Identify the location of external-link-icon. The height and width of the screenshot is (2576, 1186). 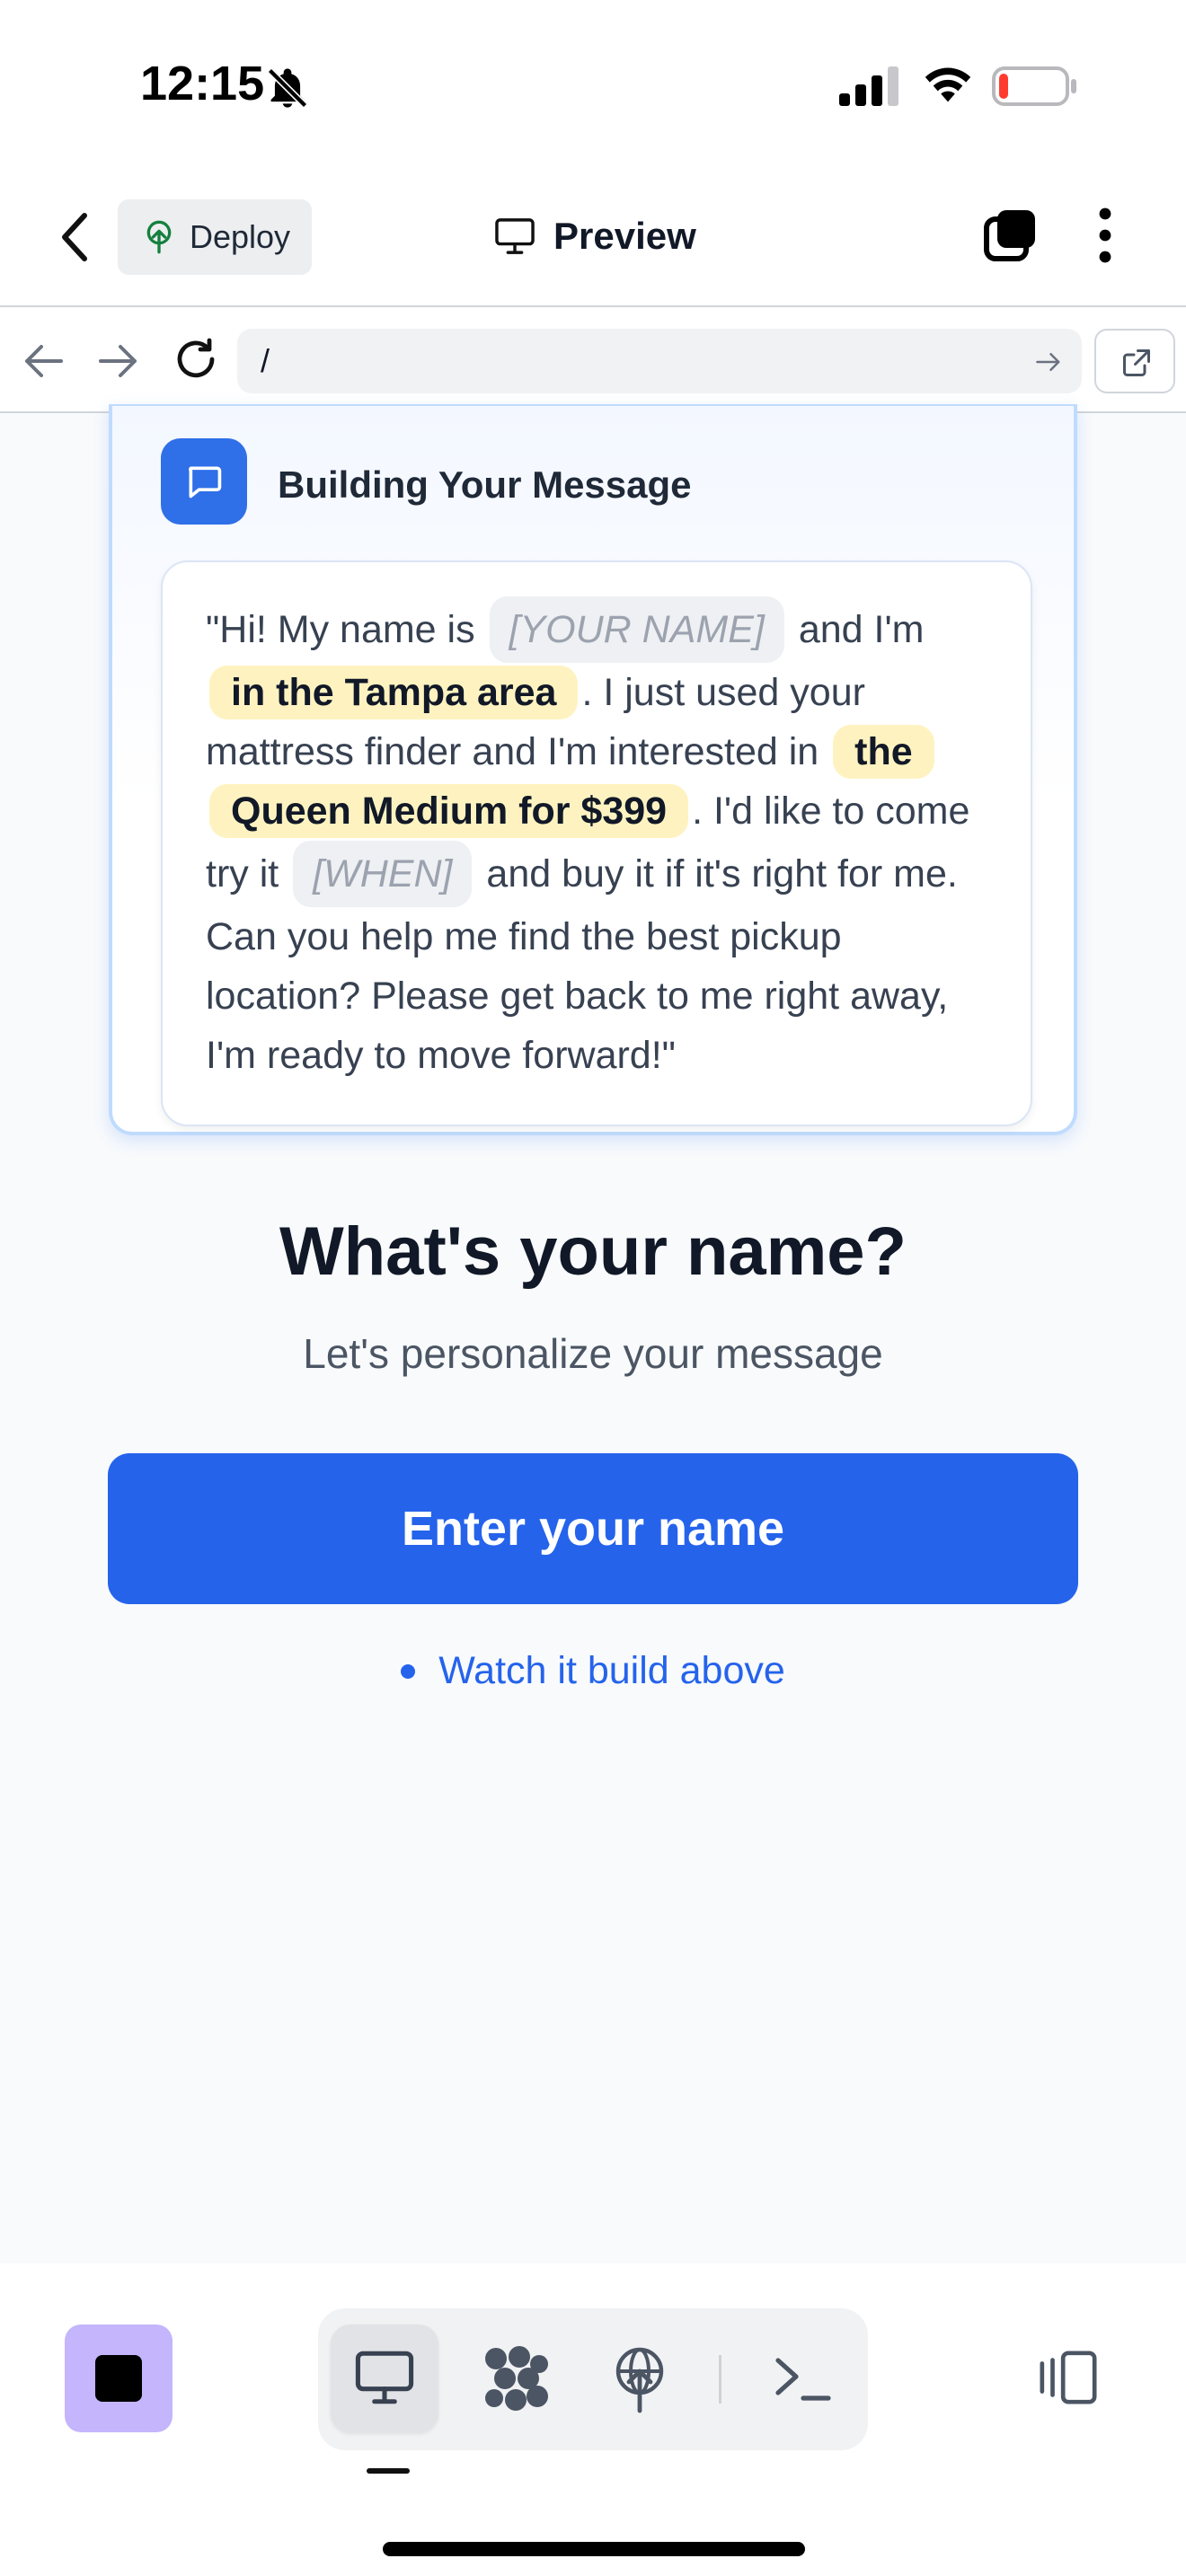
(1136, 362).